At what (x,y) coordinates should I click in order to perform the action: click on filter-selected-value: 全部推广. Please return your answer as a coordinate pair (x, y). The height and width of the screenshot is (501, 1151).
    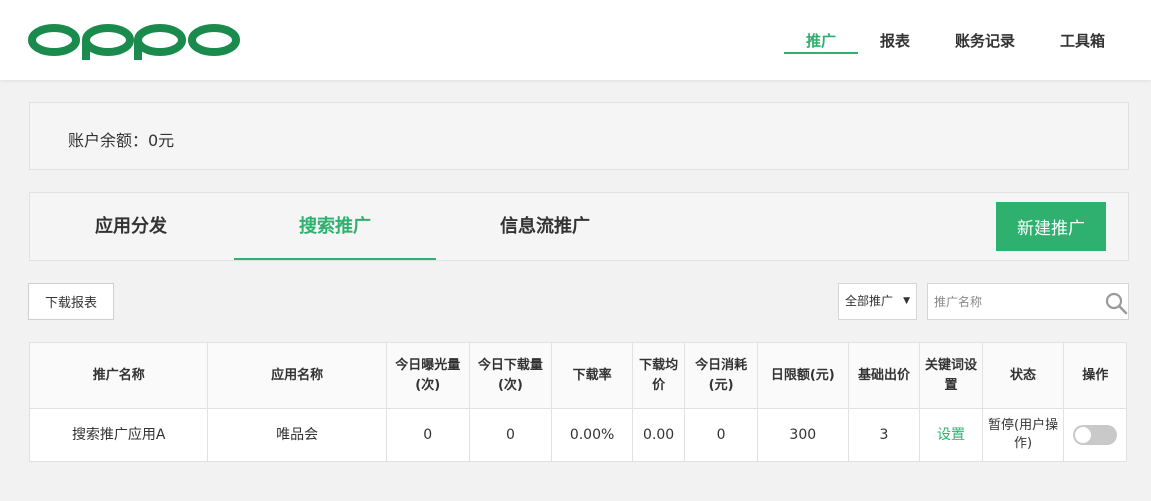
    Looking at the image, I should click on (869, 301).